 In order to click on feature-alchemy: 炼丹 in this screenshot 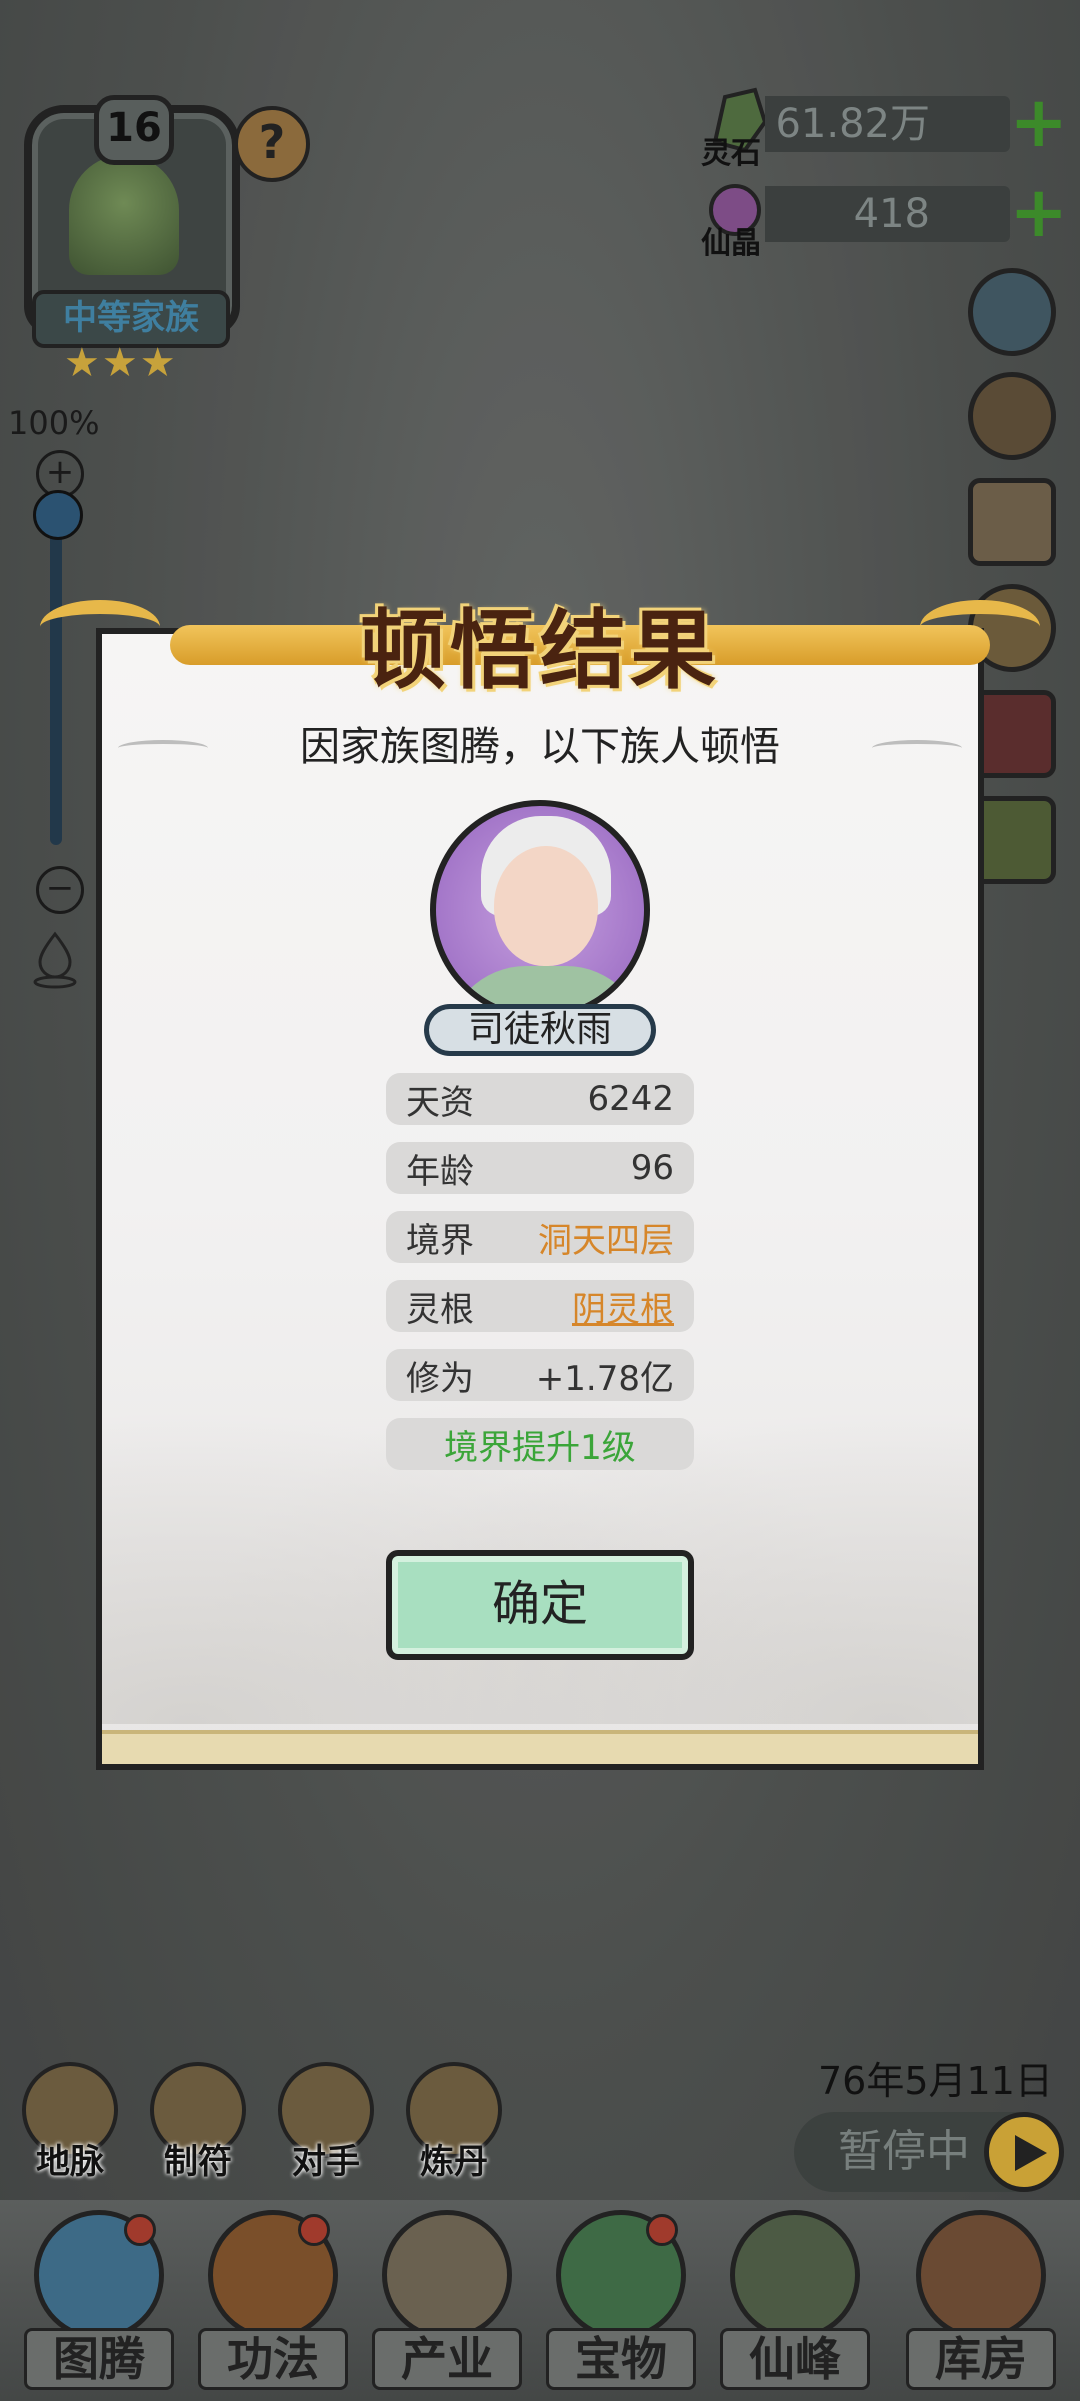, I will do `click(454, 2122)`.